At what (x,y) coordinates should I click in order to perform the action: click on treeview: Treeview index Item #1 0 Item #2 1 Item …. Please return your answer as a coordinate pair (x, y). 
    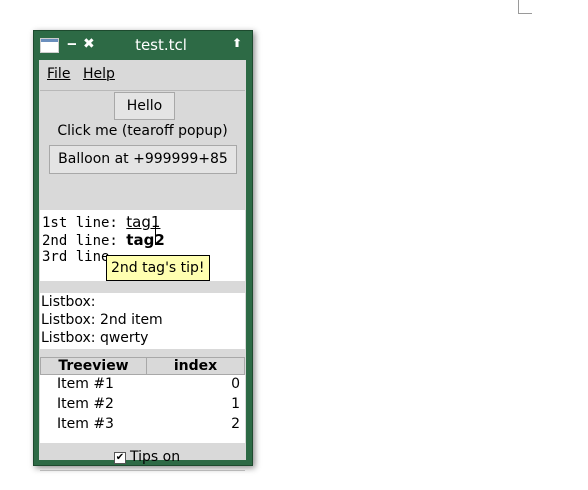
    Looking at the image, I should click on (142, 400).